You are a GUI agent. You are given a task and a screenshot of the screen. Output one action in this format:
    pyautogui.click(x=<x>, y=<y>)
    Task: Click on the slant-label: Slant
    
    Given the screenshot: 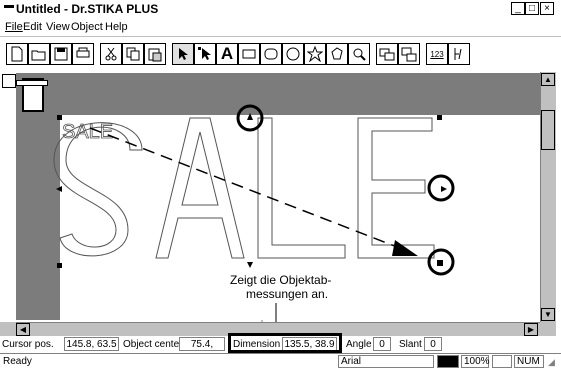 What is the action you would take?
    pyautogui.click(x=410, y=344)
    